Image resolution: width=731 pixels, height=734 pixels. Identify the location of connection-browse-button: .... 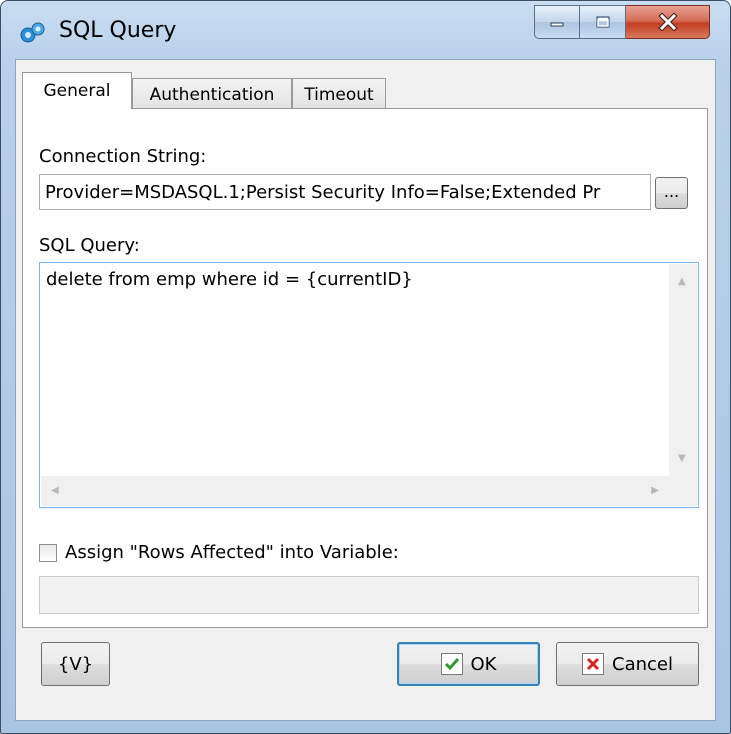
(671, 193).